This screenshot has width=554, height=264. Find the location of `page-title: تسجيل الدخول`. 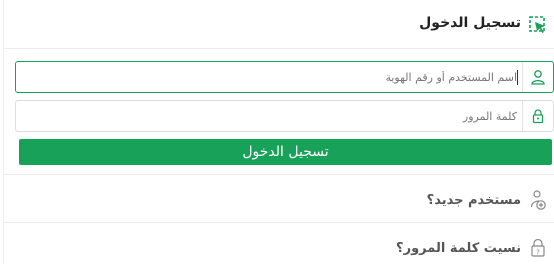

page-title: تسجيل الدخول is located at coordinates (470, 23).